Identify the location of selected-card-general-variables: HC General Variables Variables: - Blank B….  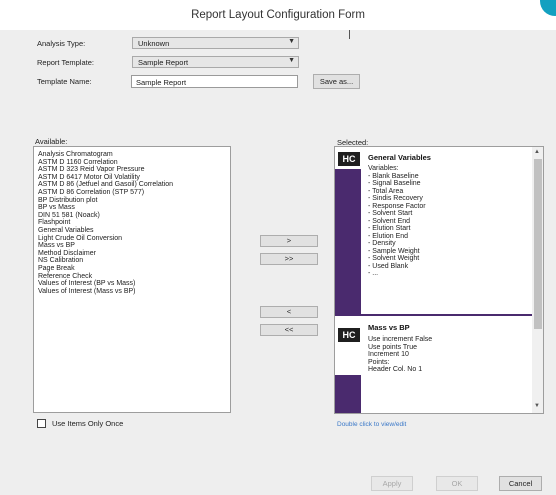
(433, 230).